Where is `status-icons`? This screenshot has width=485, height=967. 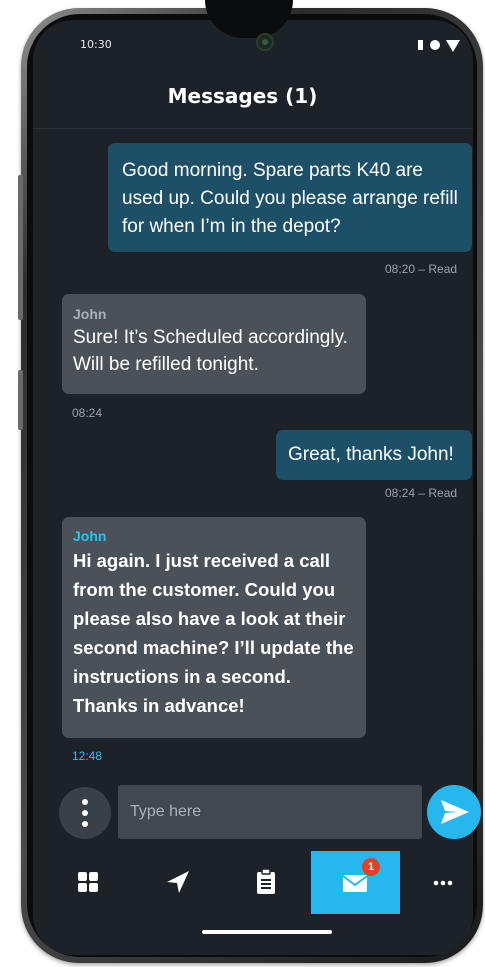 status-icons is located at coordinates (442, 45).